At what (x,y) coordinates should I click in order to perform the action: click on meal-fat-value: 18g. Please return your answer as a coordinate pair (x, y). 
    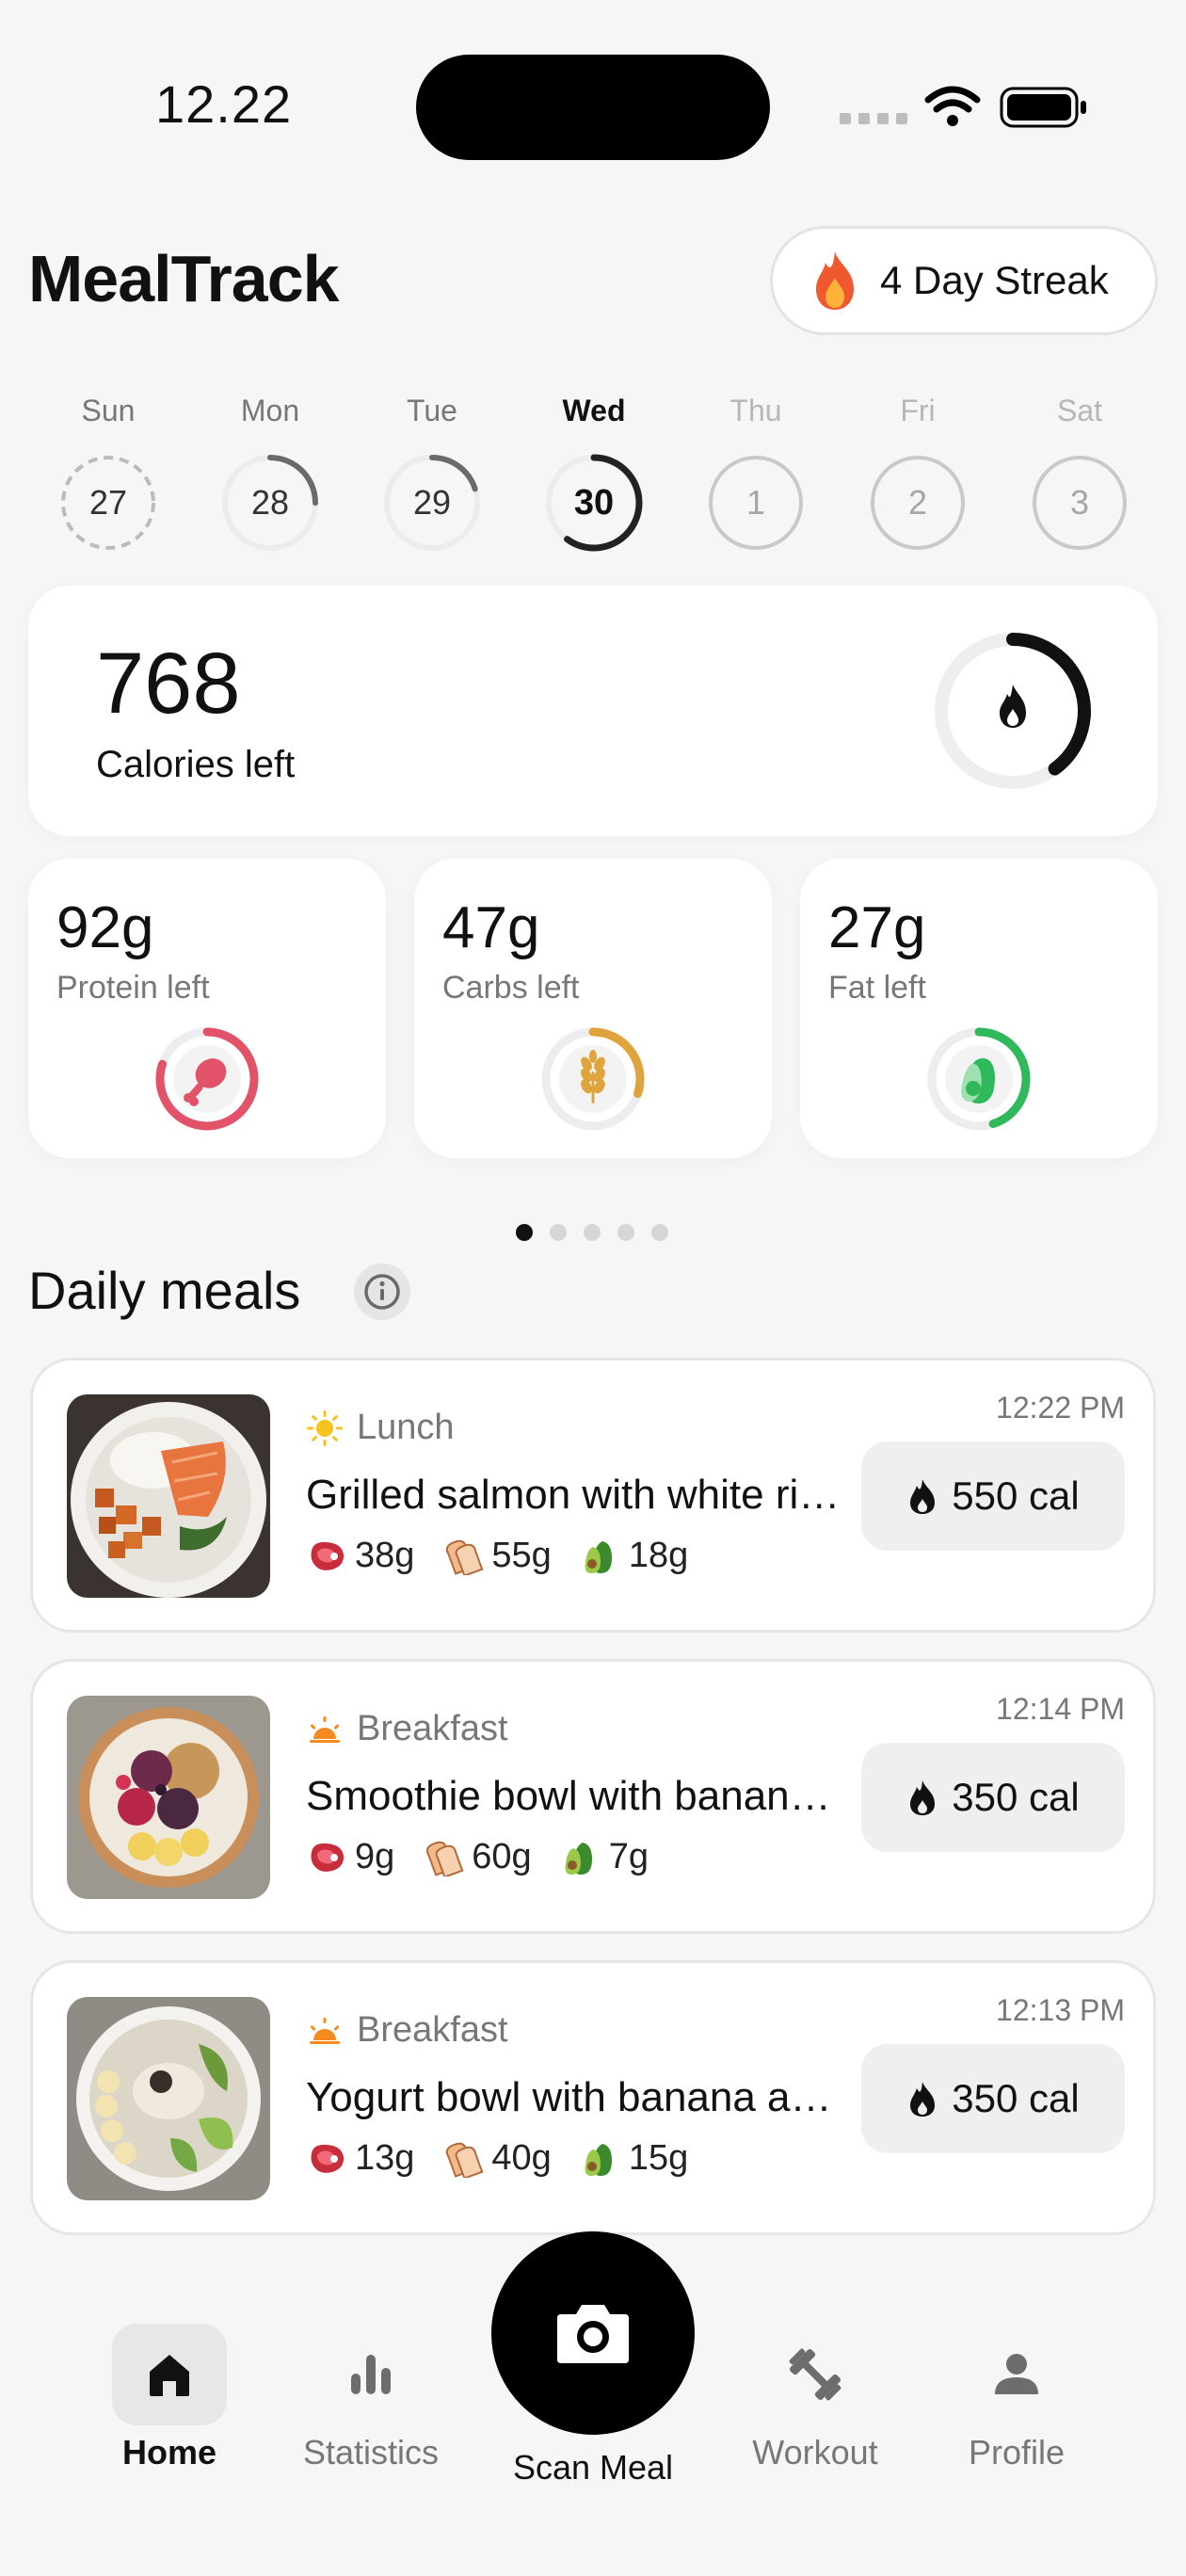
    Looking at the image, I should click on (658, 1555).